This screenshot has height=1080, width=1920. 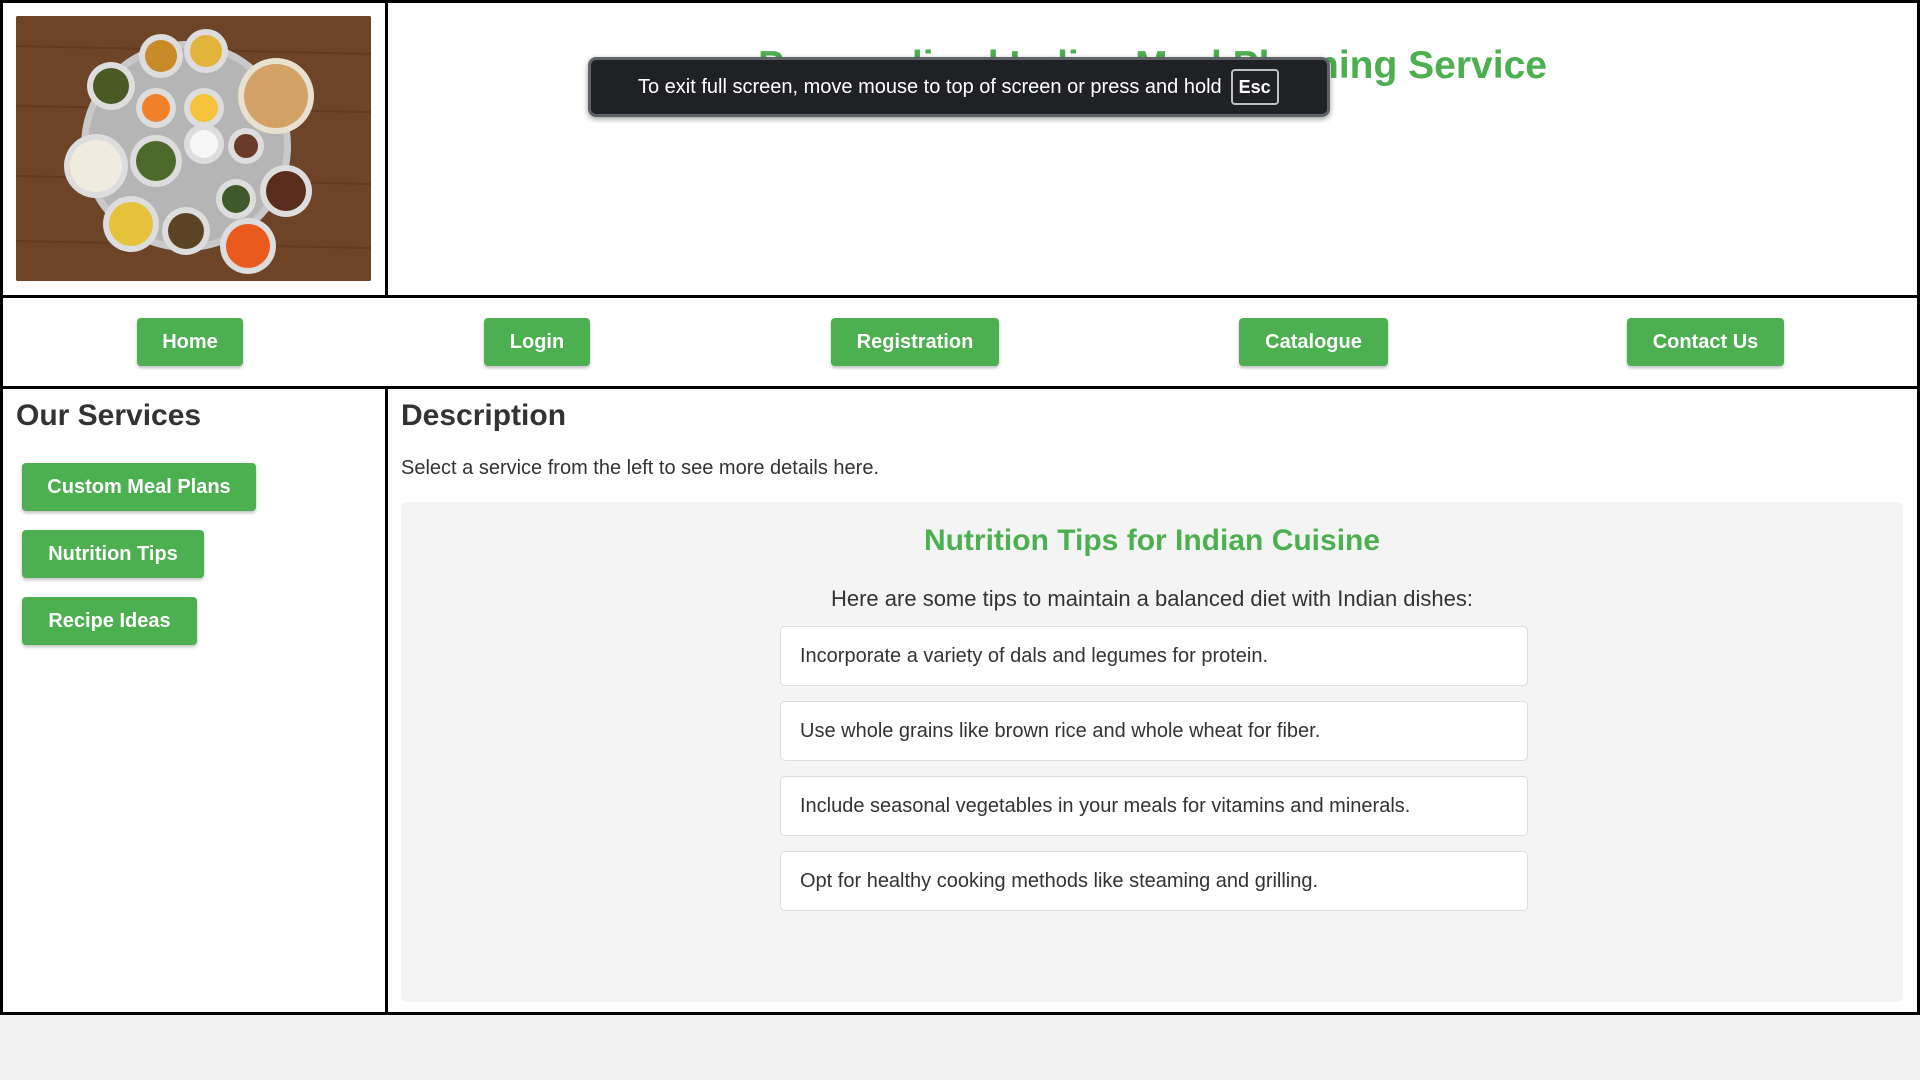 I want to click on nav-contact-us-button: Contact Us, so click(x=1705, y=342).